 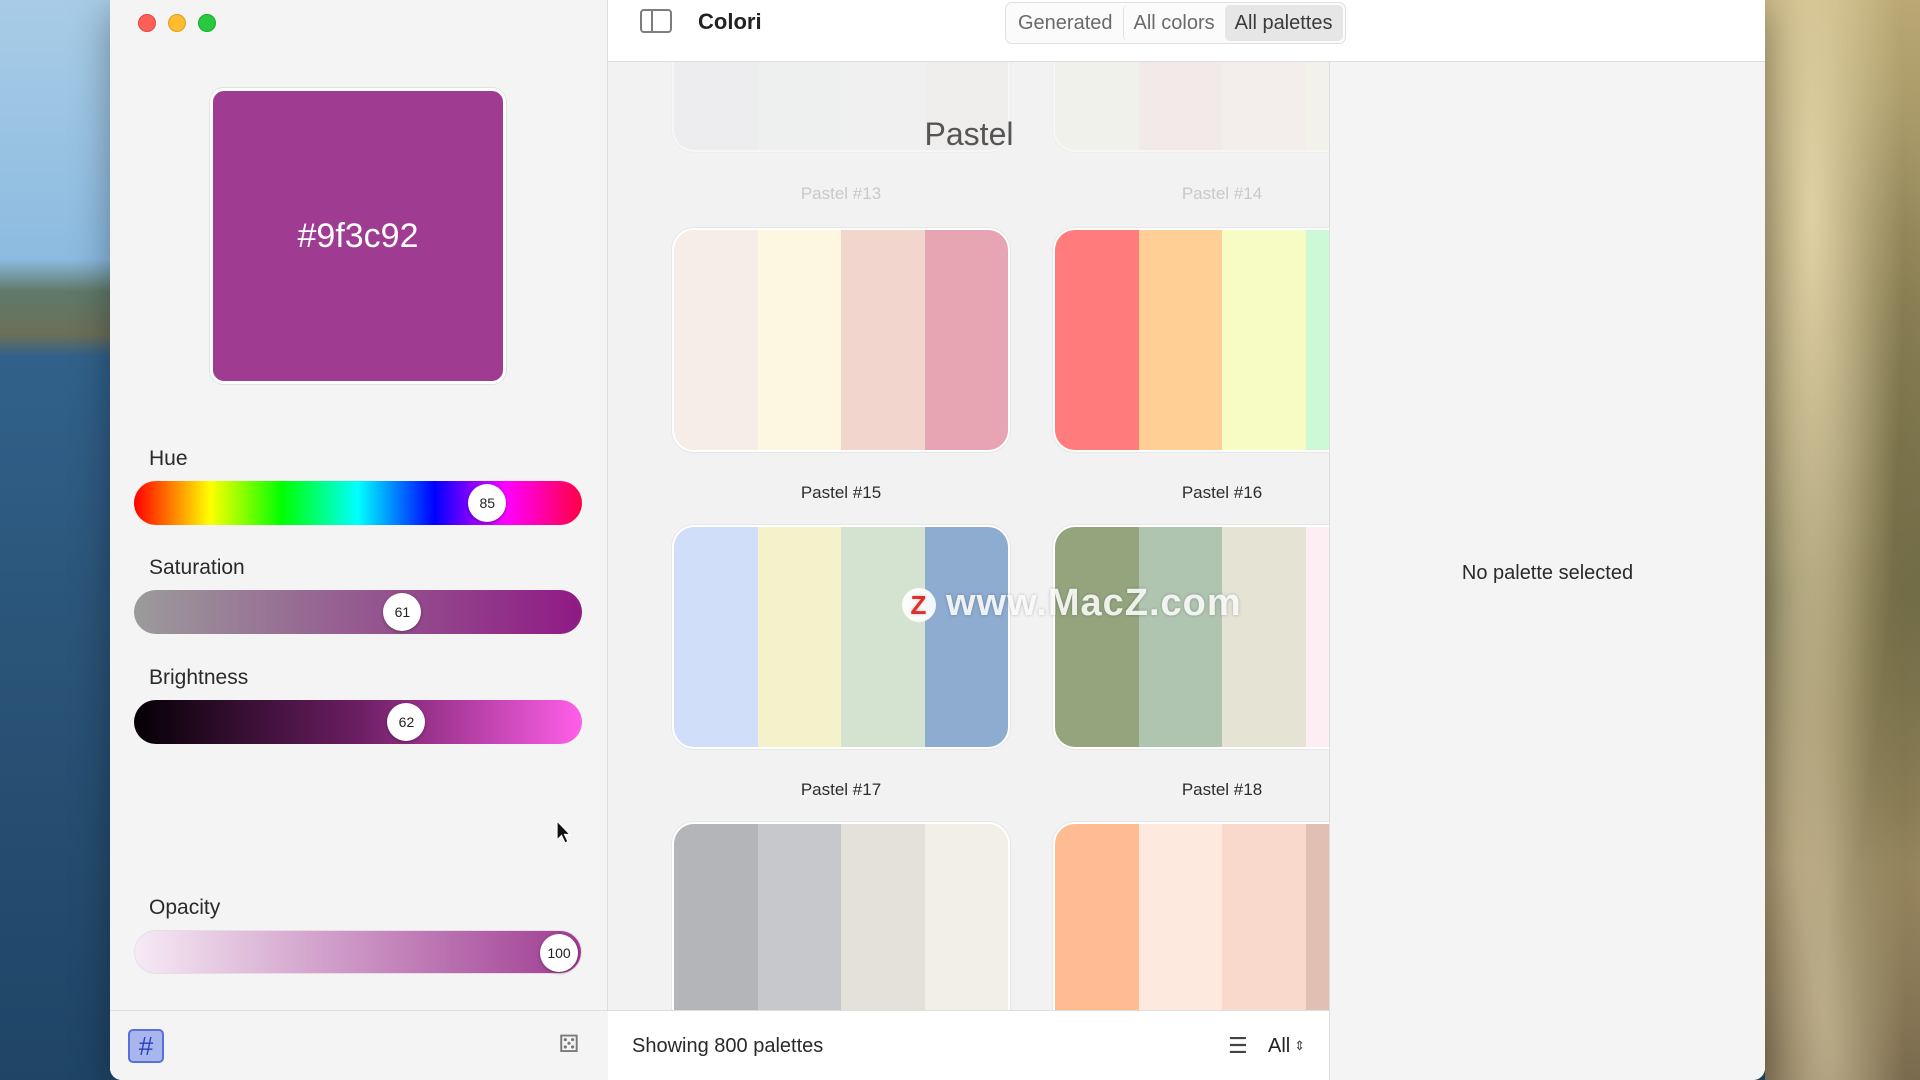 What do you see at coordinates (841, 193) in the screenshot?
I see `palette-name: Pastel #13` at bounding box center [841, 193].